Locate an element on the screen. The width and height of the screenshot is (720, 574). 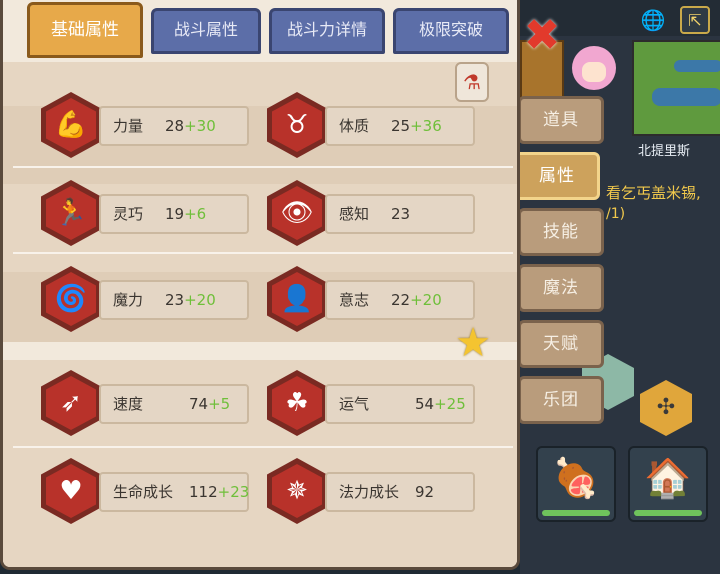
quest-tracker-text: 看乞丐盖米锡, is located at coordinates (653, 192).